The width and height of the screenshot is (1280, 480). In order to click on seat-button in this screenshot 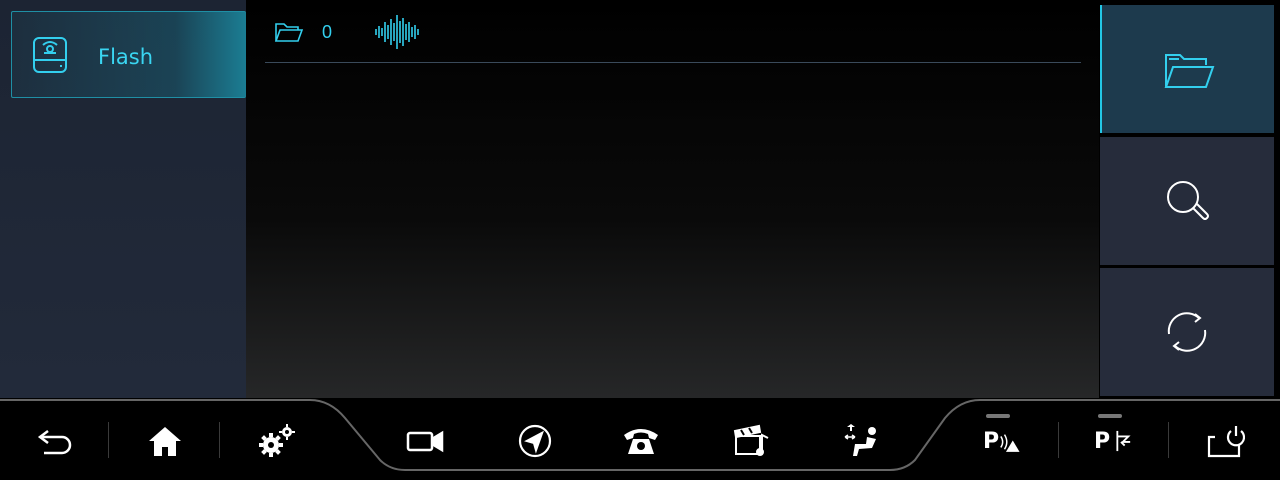, I will do `click(863, 441)`.